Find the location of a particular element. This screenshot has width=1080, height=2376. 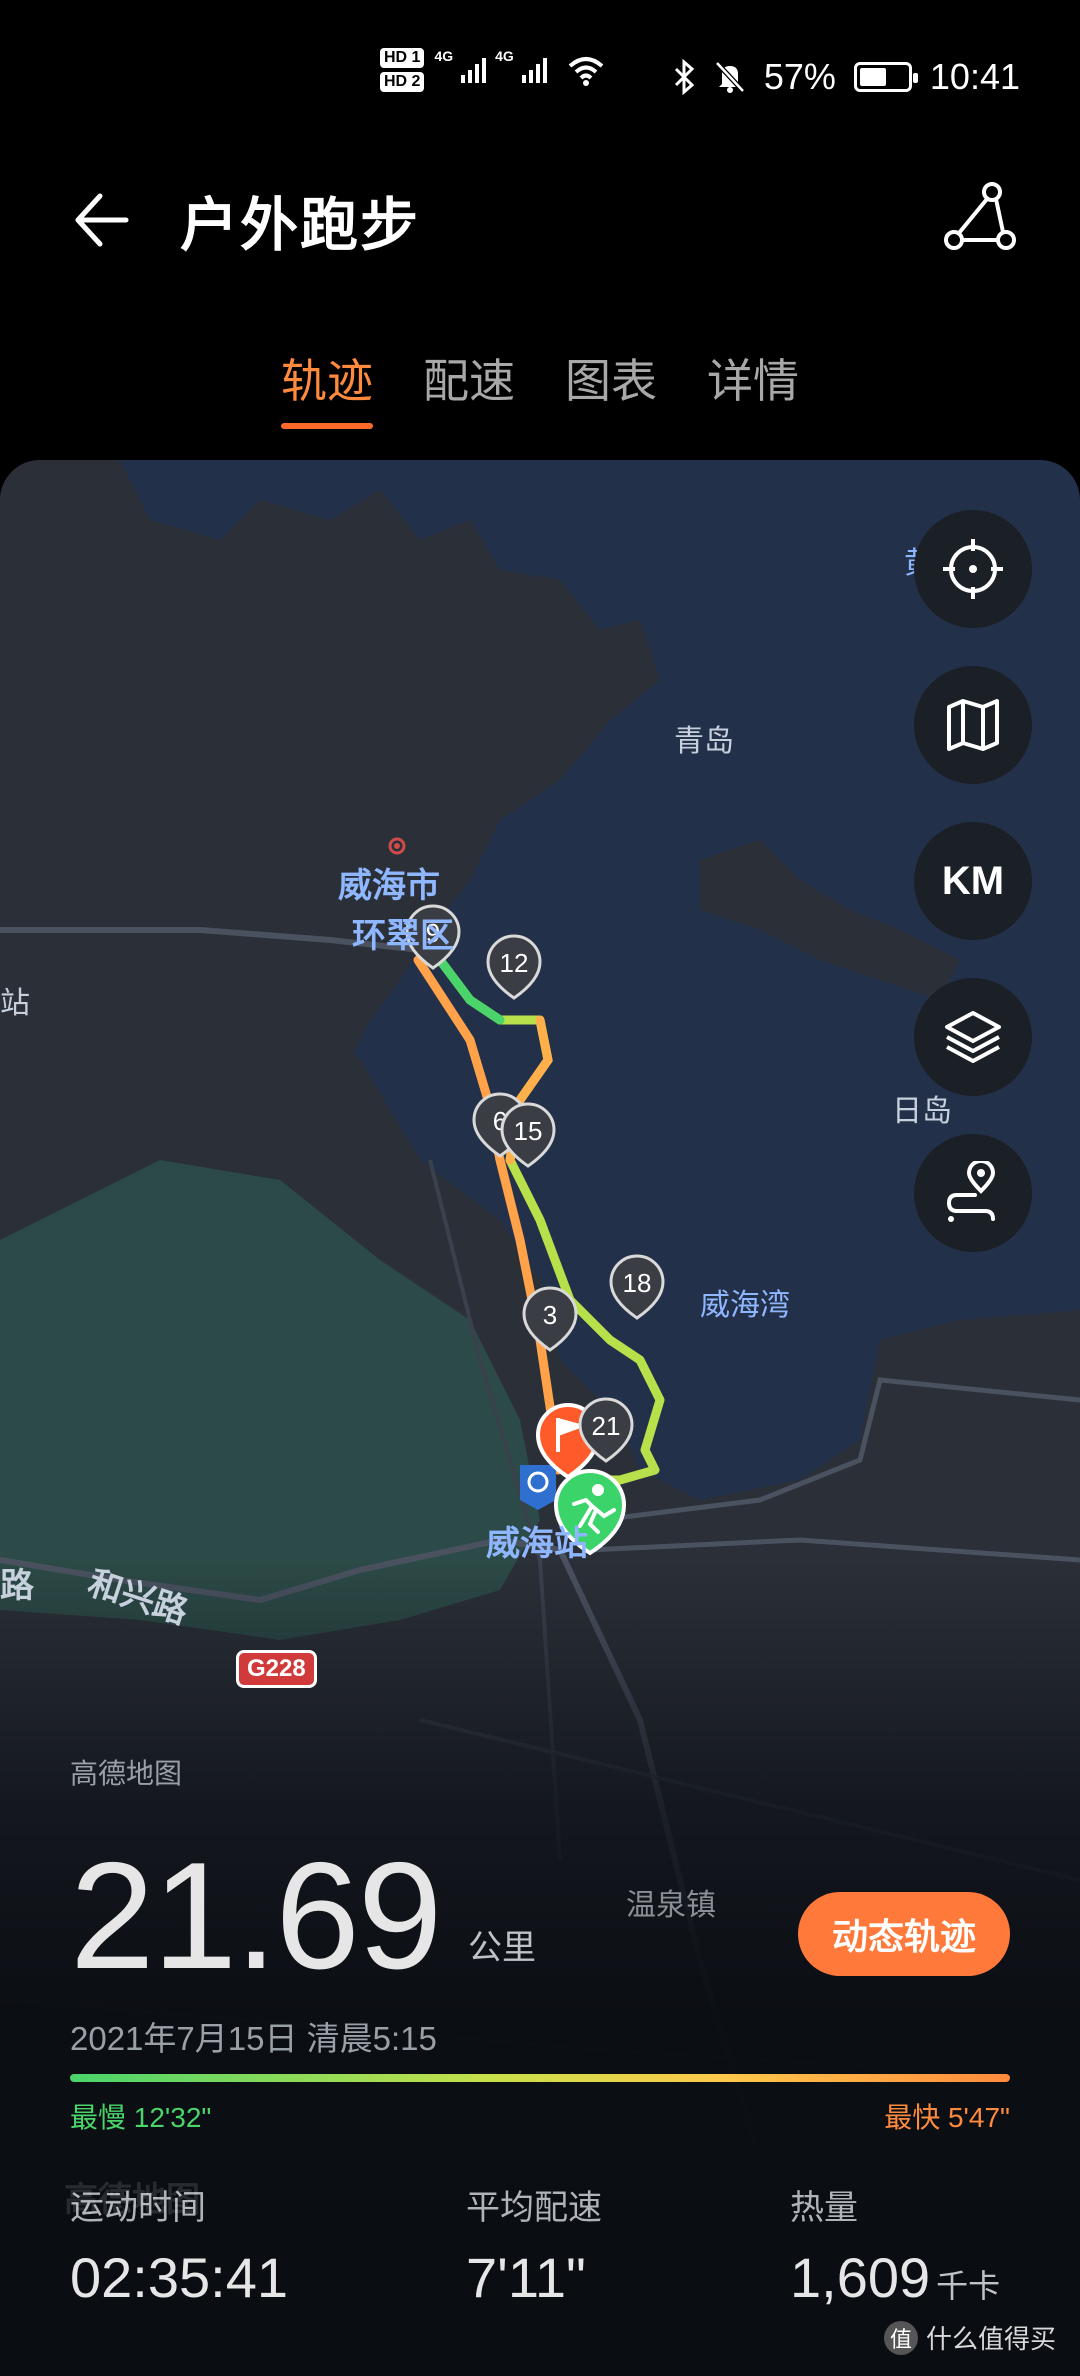

tab-bar: 轨迹 配速 图表 详情 is located at coordinates (540, 387).